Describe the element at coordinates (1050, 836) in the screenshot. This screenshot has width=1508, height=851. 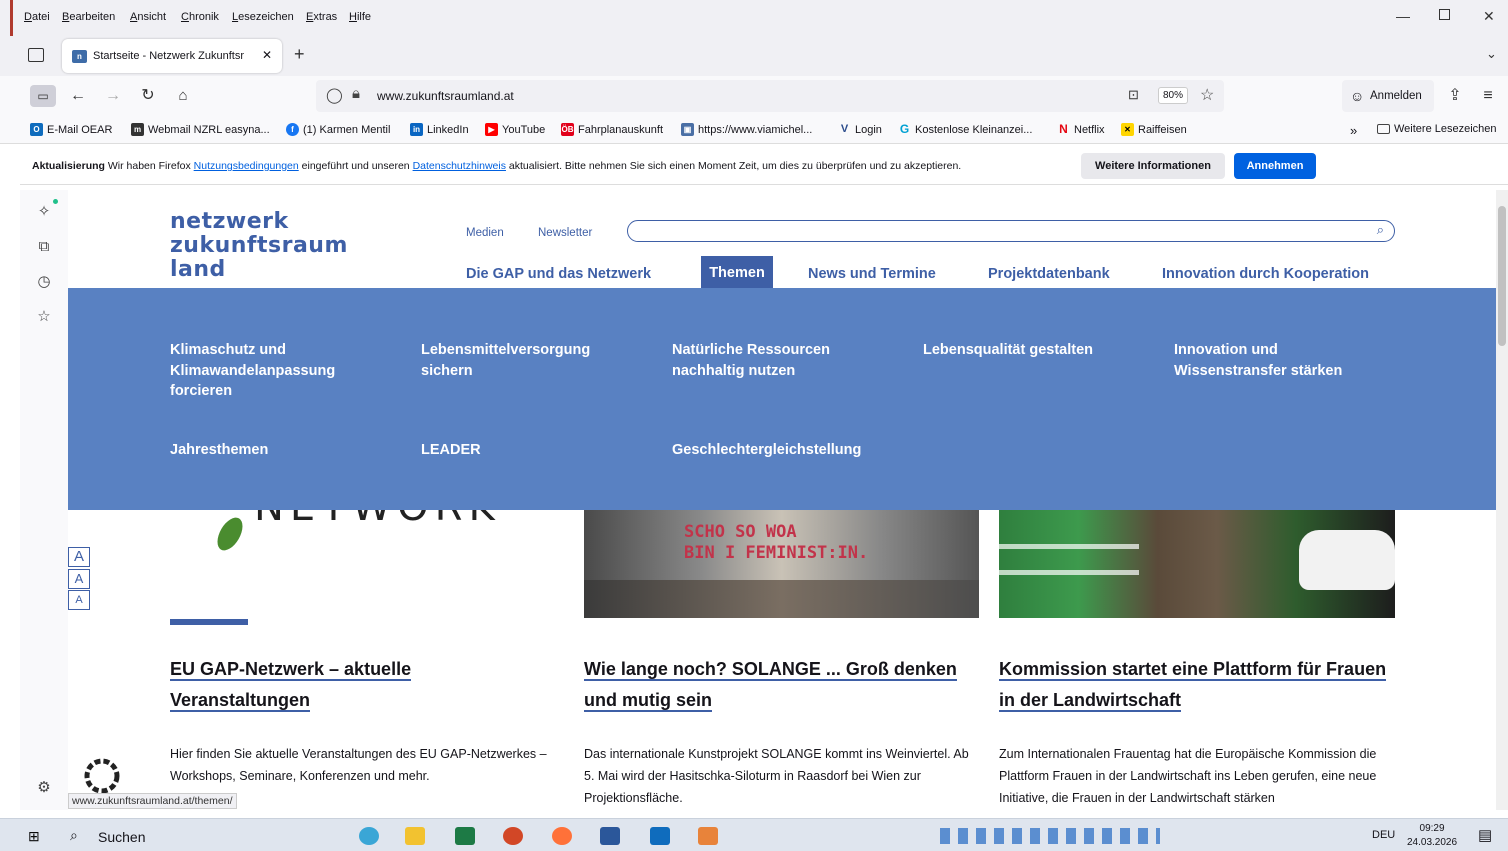
I see `system-tray-icons` at that location.